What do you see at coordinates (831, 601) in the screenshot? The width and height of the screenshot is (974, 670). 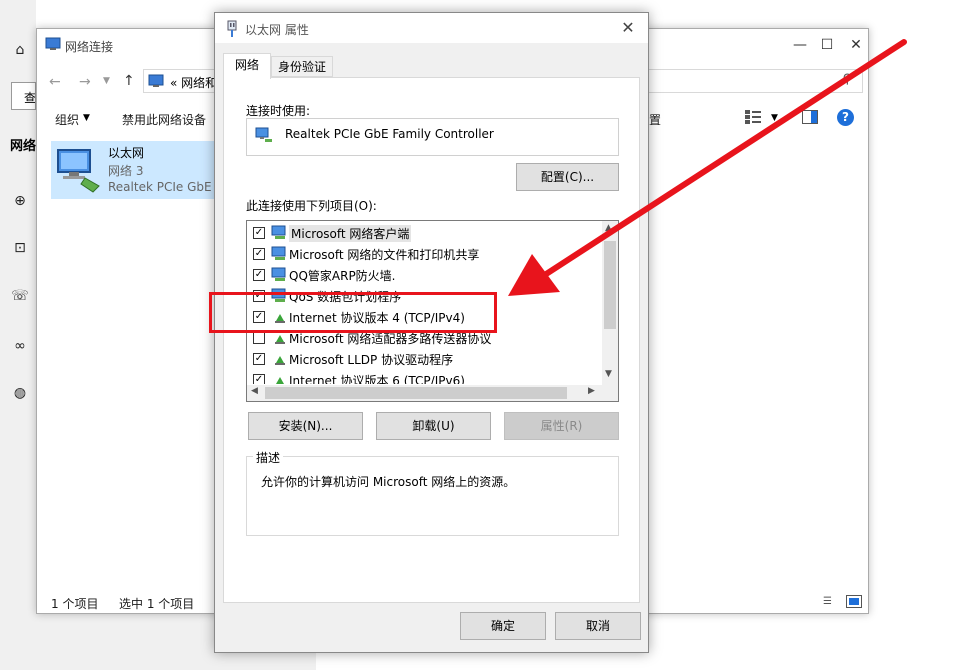 I see `details-view-icon: ☰` at bounding box center [831, 601].